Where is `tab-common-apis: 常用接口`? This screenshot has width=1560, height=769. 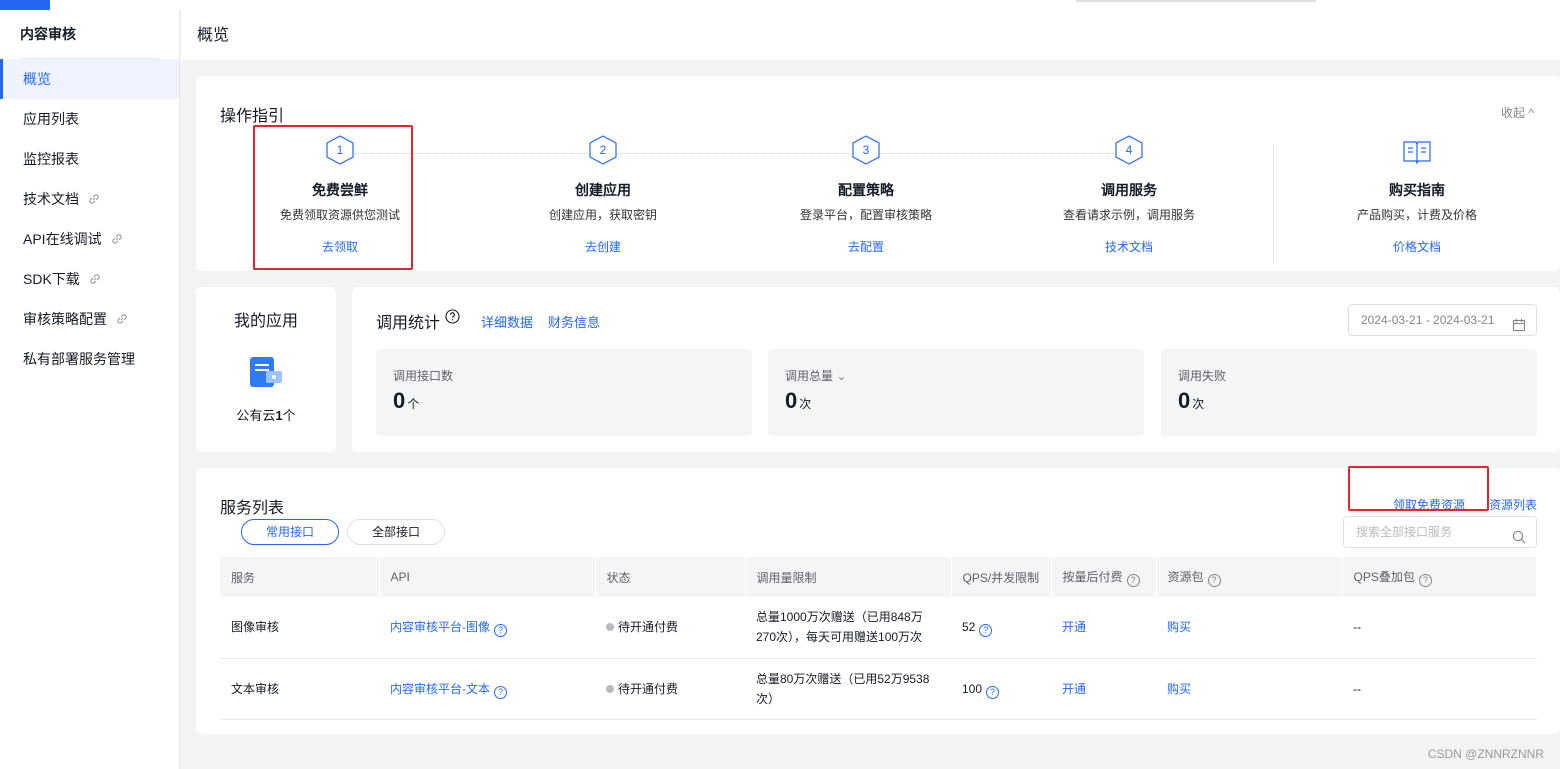 tab-common-apis: 常用接口 is located at coordinates (290, 532).